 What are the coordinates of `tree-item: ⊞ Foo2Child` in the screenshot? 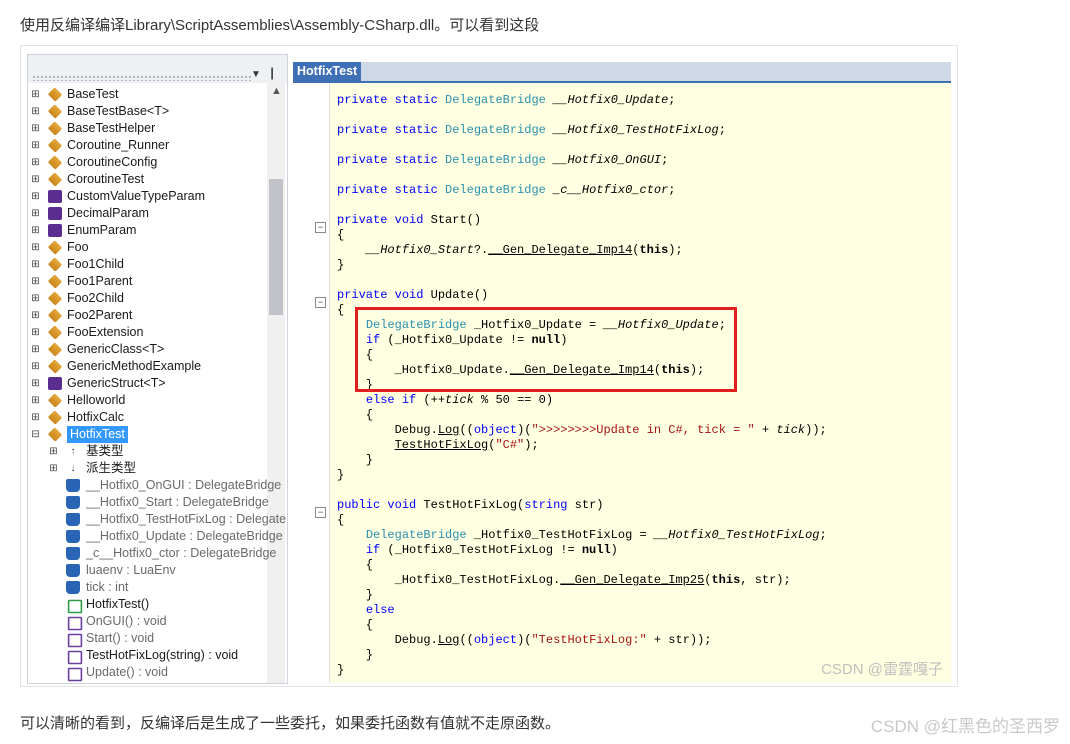 It's located at (147, 298).